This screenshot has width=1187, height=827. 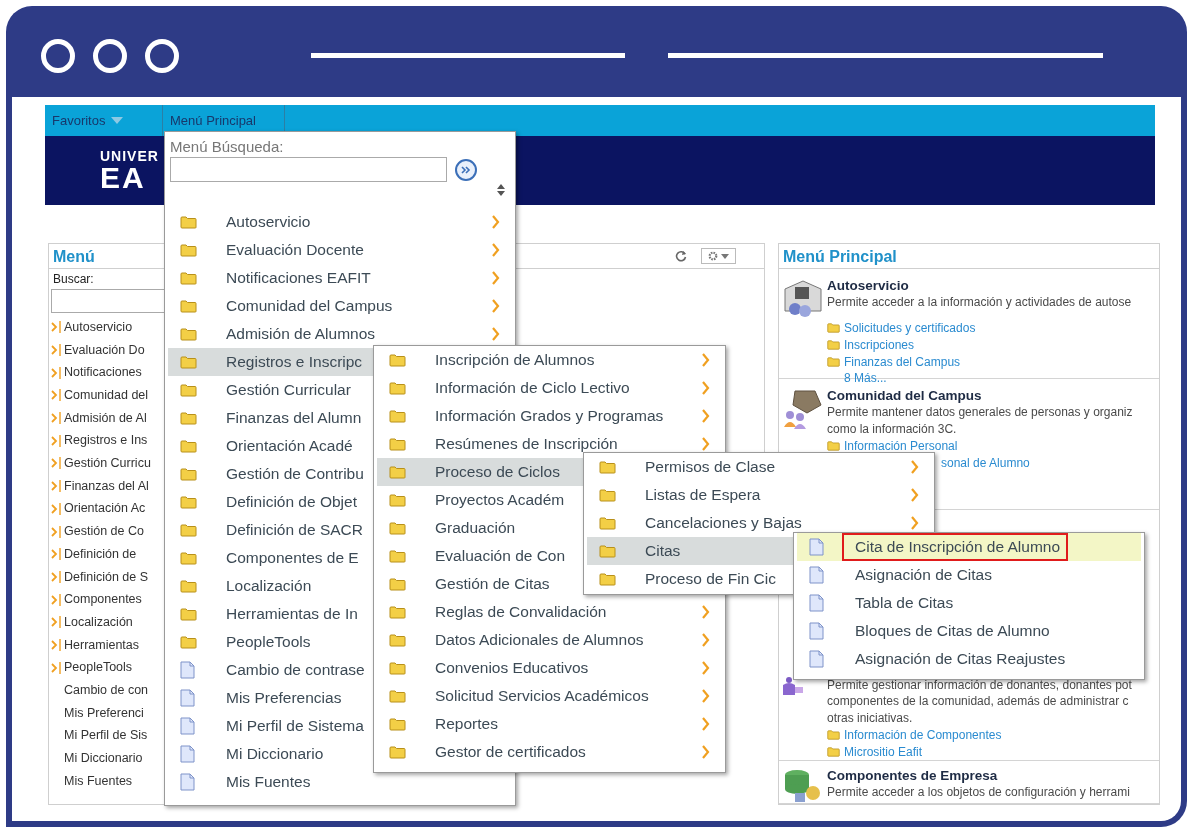 What do you see at coordinates (340, 334) in the screenshot?
I see `menu-item: Admisión de Alumnos` at bounding box center [340, 334].